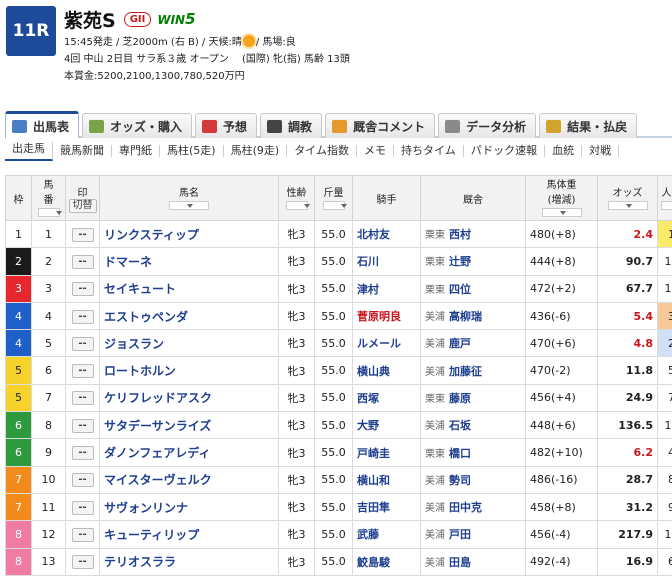 The height and width of the screenshot is (579, 672). Describe the element at coordinates (465, 371) in the screenshot. I see `trainer-link: 加藤征` at that location.